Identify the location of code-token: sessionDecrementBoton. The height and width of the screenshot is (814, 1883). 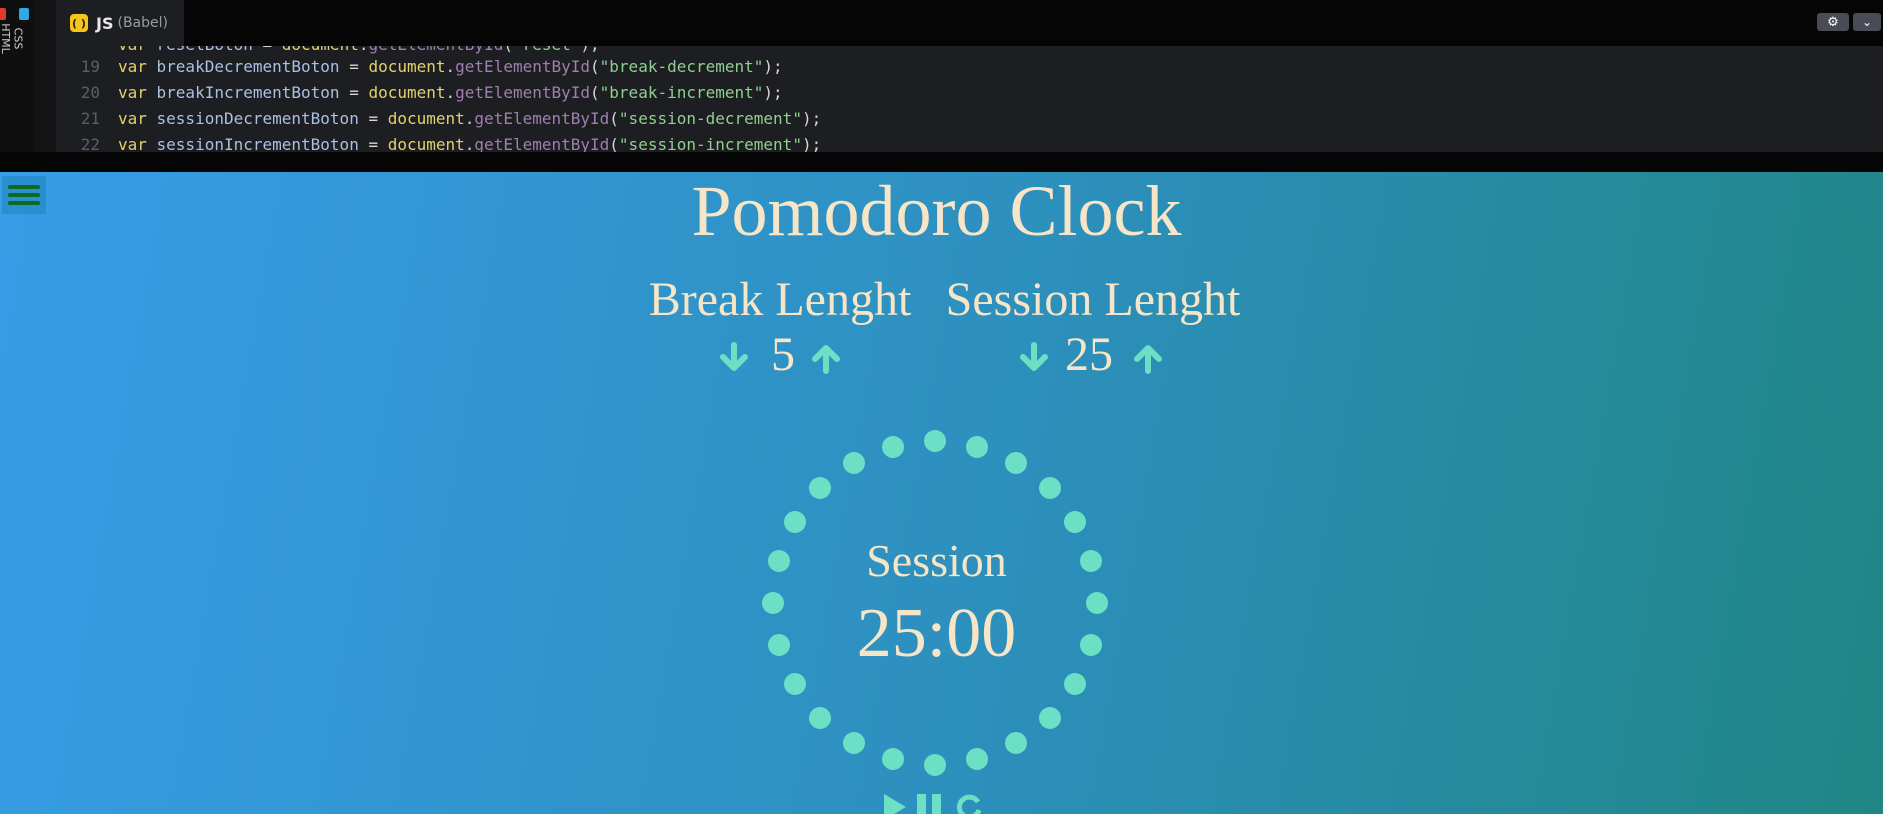
(262, 118).